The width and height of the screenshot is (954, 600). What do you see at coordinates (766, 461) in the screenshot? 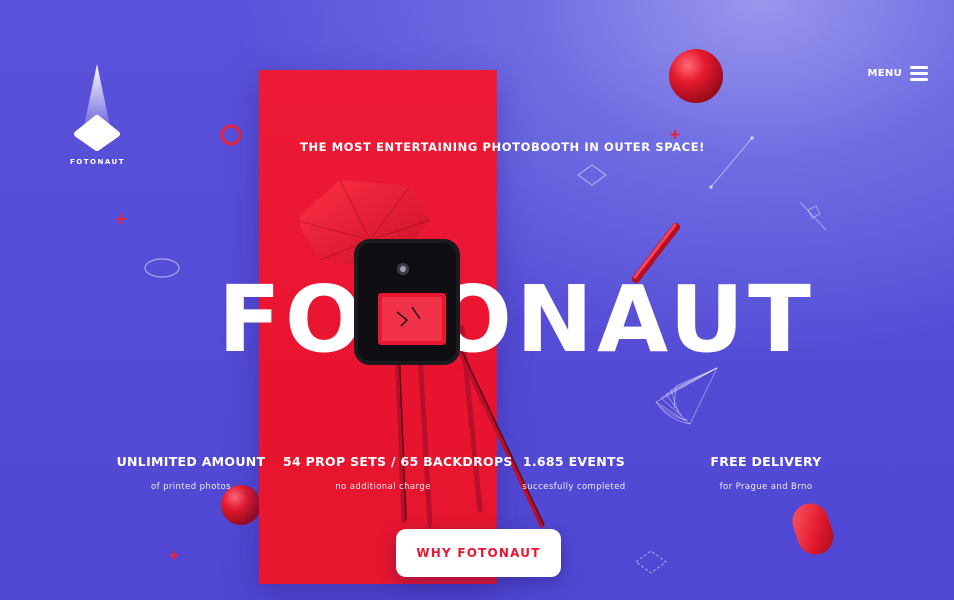
I see `stat-title: FREE DELIVERY` at bounding box center [766, 461].